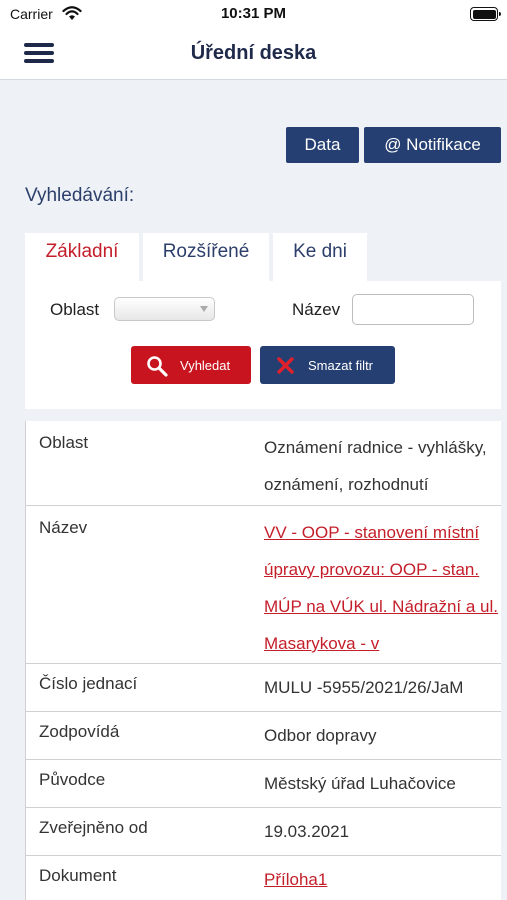 This screenshot has height=900, width=507. What do you see at coordinates (307, 831) in the screenshot?
I see `row-value: 19.03.2021` at bounding box center [307, 831].